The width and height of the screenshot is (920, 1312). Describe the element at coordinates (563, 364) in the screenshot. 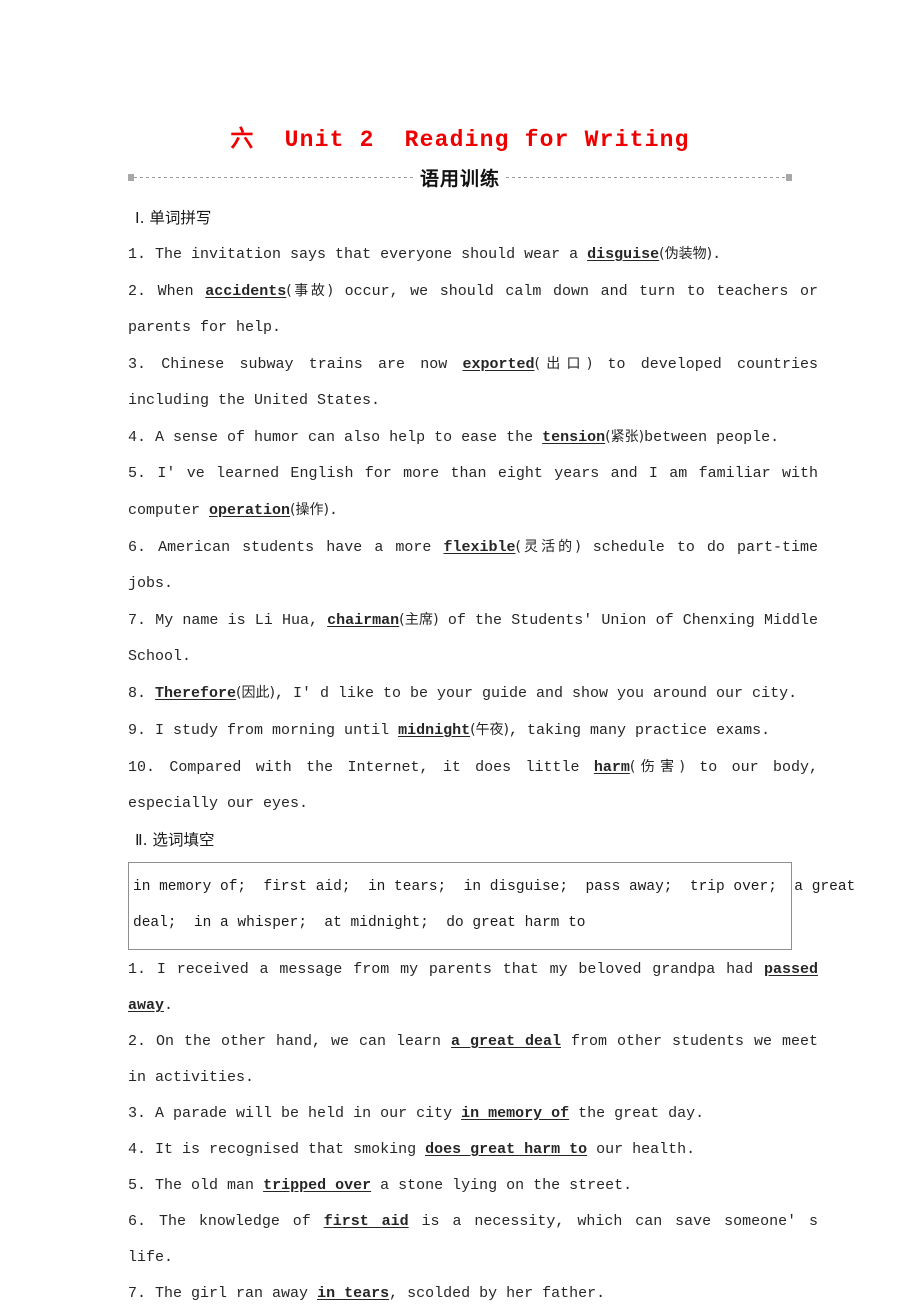

I see `item-gloss: (出口)` at that location.